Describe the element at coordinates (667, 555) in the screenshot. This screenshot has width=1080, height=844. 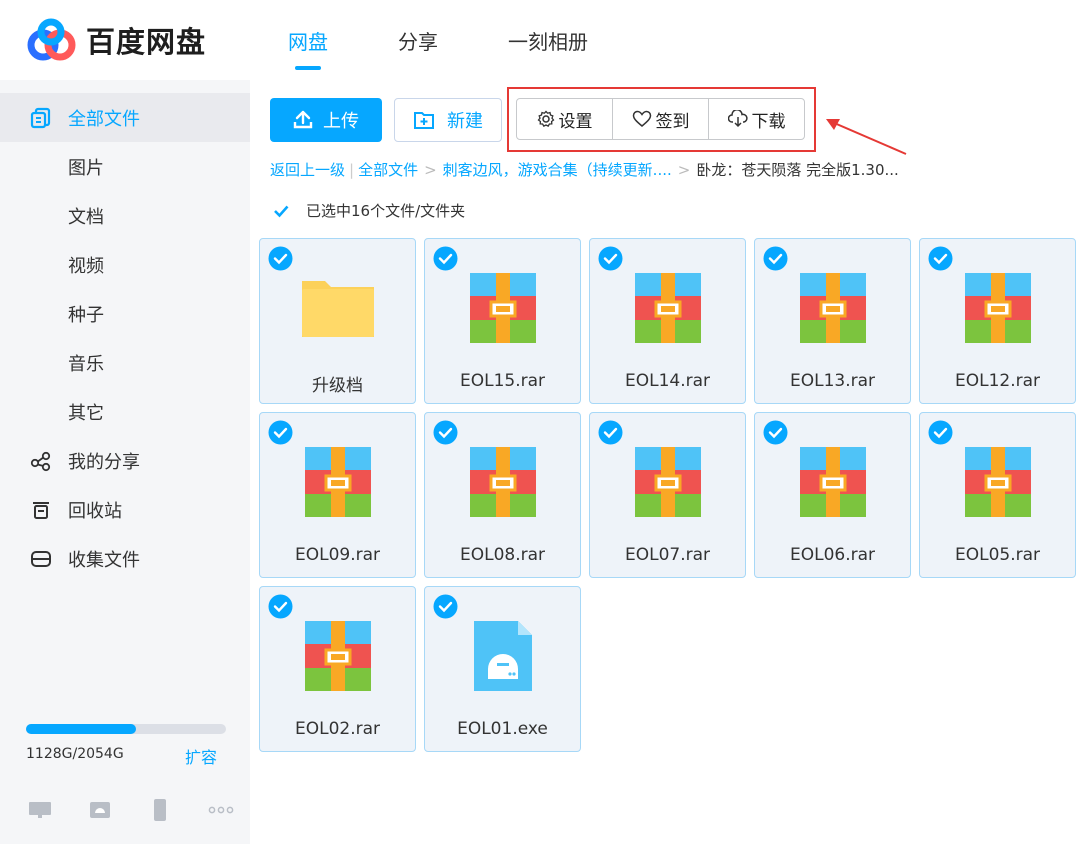
I see `file-name: EOL07.rar` at that location.